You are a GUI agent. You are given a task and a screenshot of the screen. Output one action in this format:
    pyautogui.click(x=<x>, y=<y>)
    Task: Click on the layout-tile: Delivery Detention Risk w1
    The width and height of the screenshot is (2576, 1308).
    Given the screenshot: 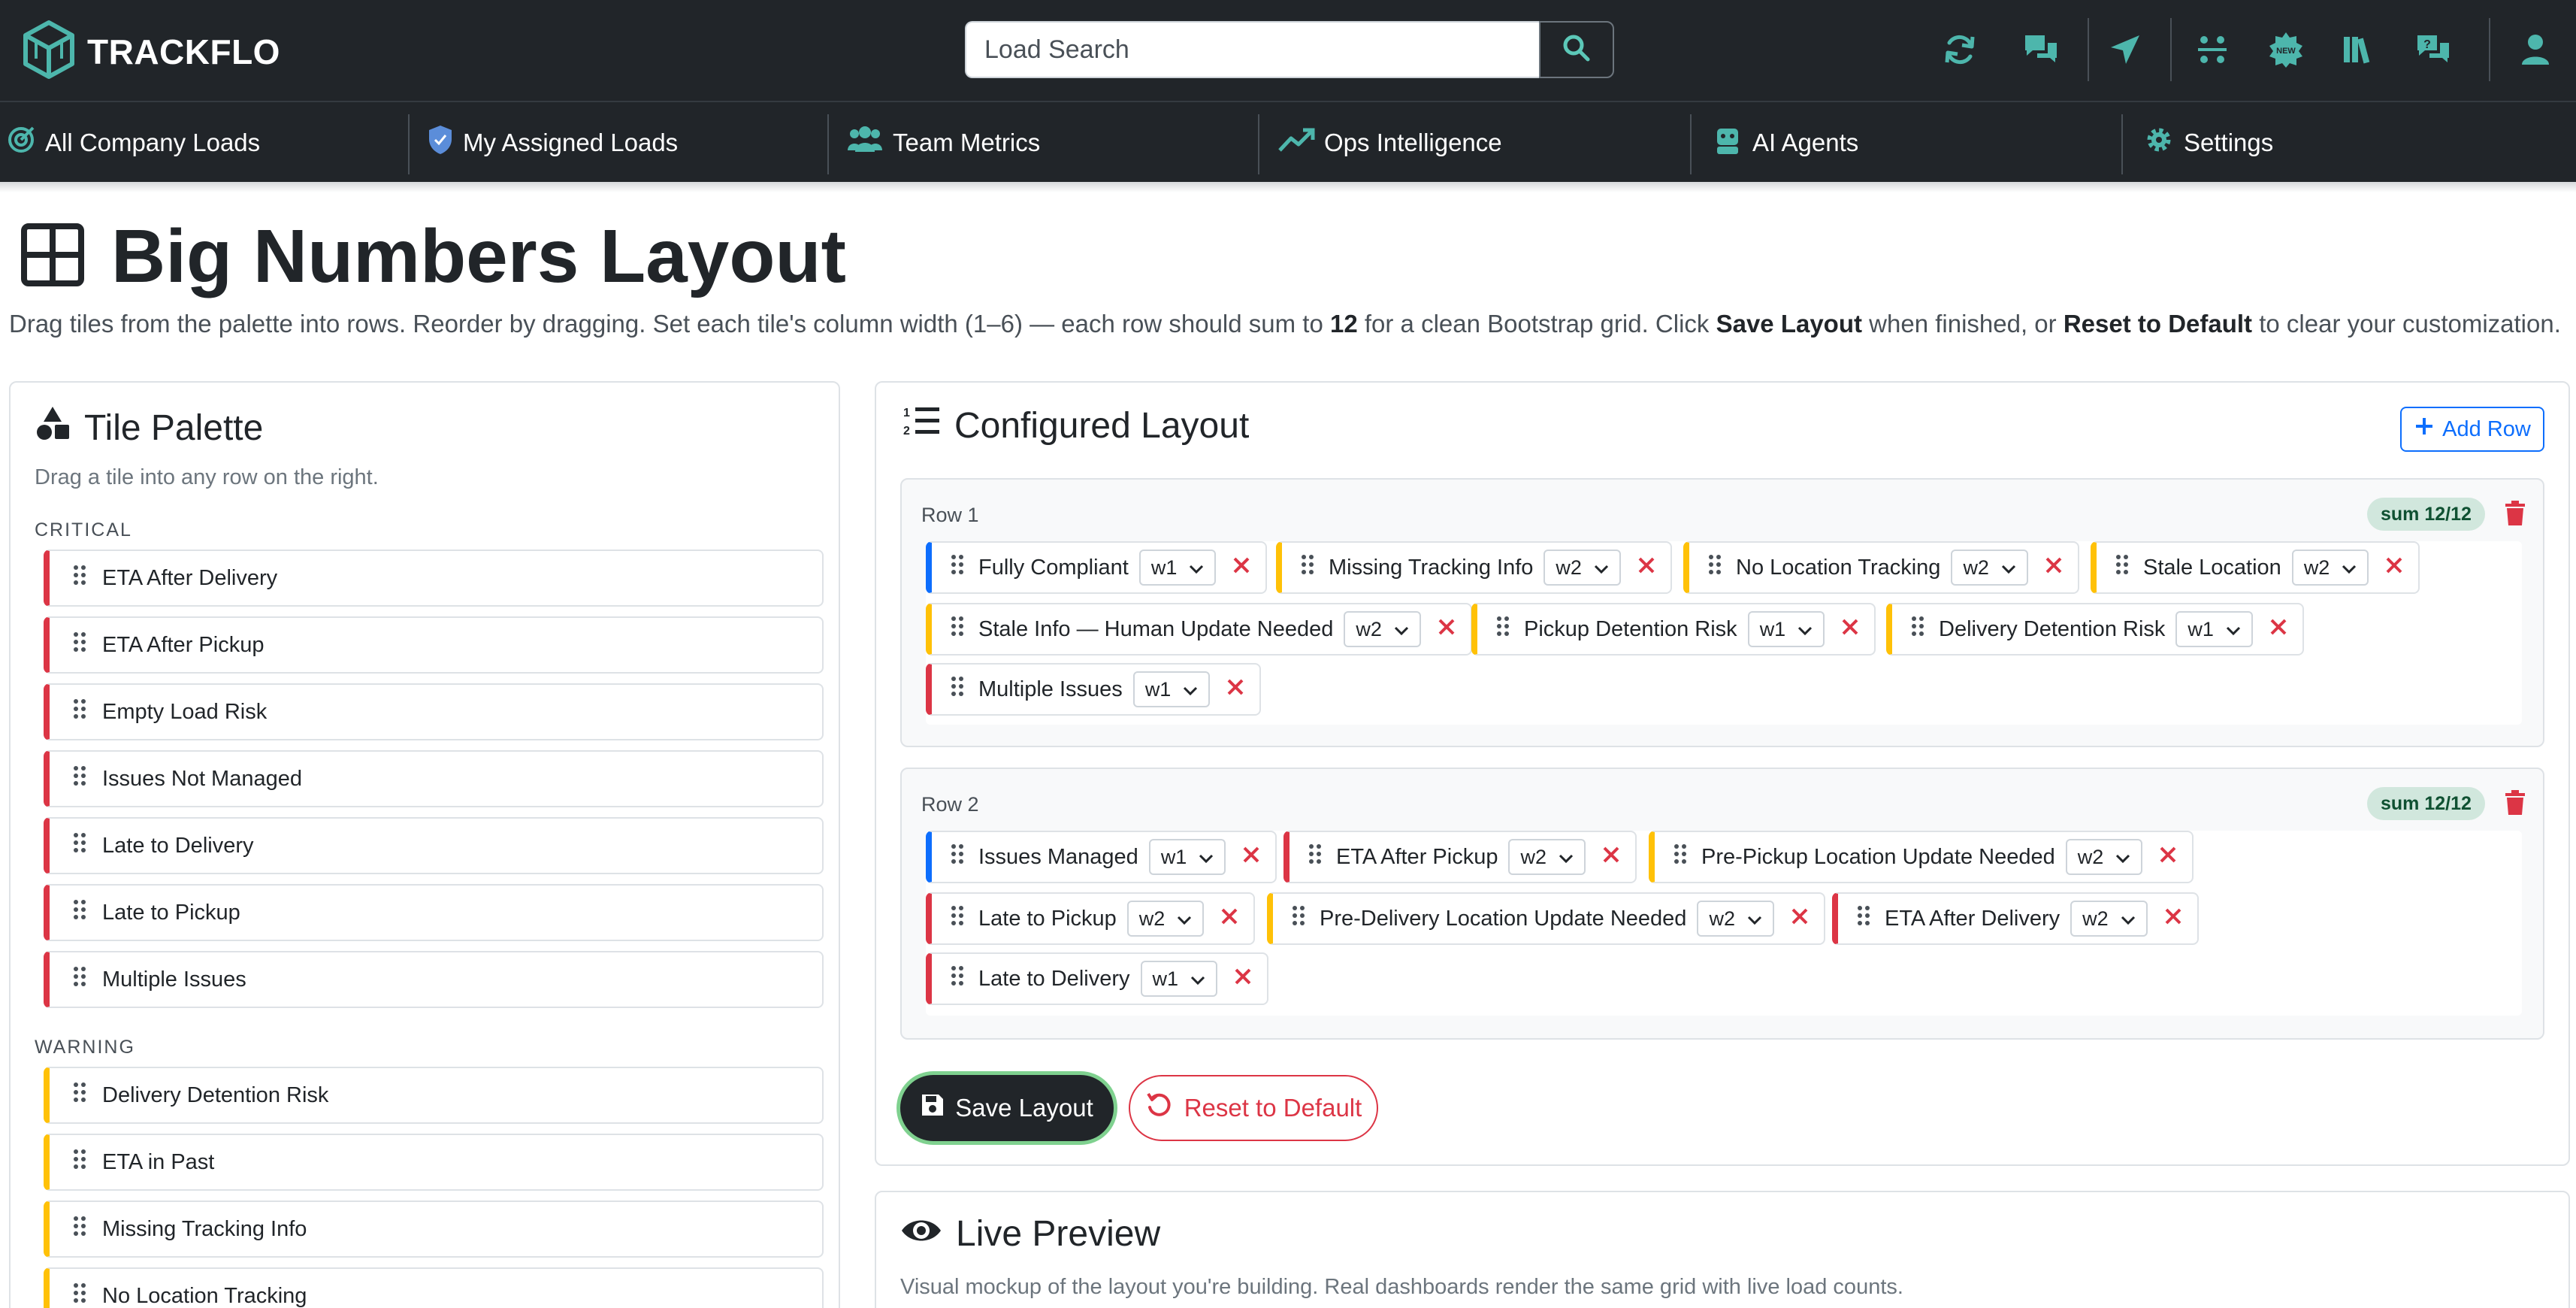 What is the action you would take?
    pyautogui.click(x=2095, y=629)
    